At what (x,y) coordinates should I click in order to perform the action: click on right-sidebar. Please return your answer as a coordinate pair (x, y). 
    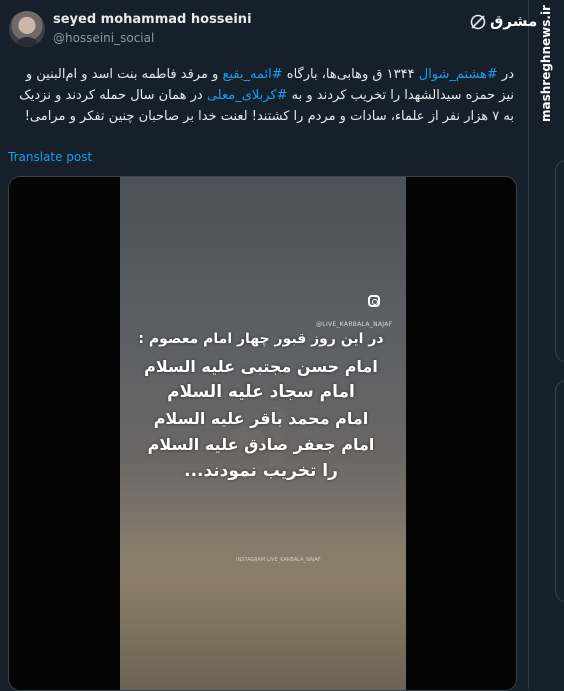
    Looking at the image, I should click on (559, 344).